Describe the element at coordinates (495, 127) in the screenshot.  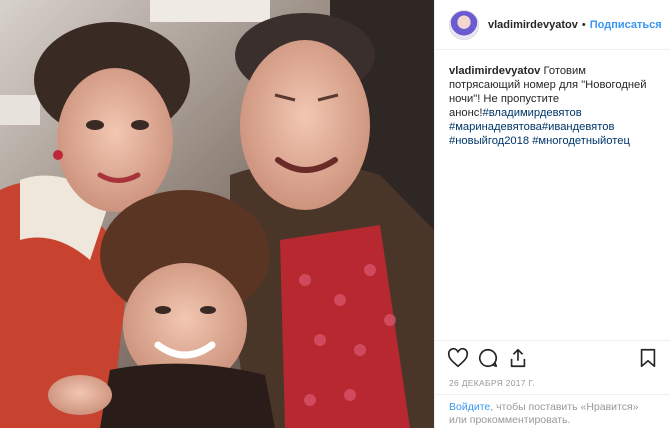
I see `hashtag-link: #маринадевятова` at that location.